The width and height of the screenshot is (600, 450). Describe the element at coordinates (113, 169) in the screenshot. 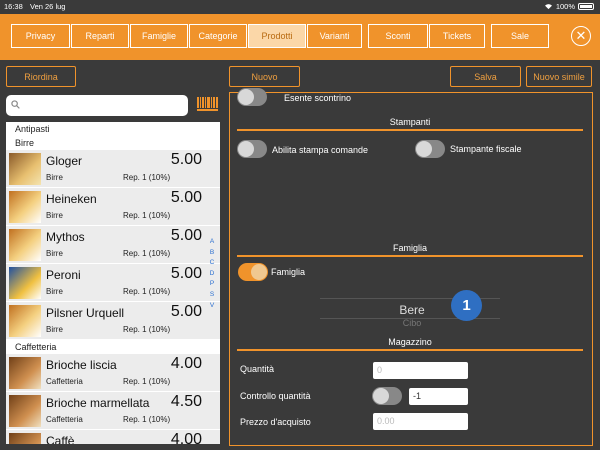

I see `list-item: Gloger 5.00 Birre Rep. 1 (10%)` at that location.